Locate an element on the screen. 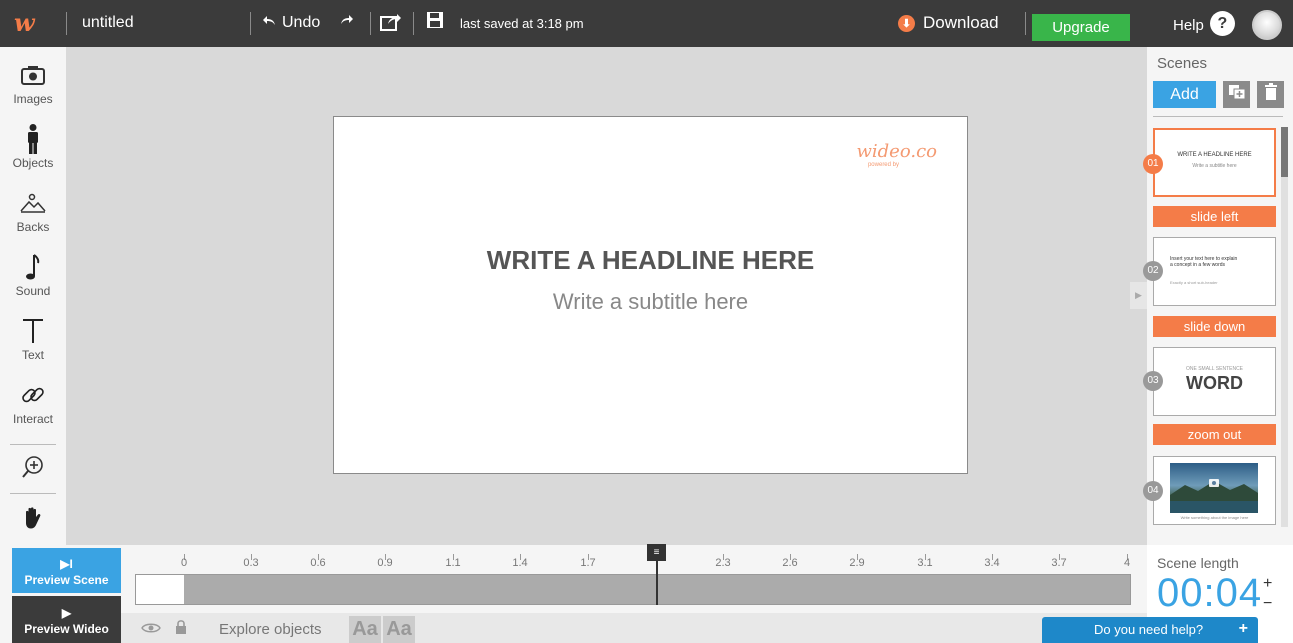  thumb-landscape-image is located at coordinates (1214, 488).